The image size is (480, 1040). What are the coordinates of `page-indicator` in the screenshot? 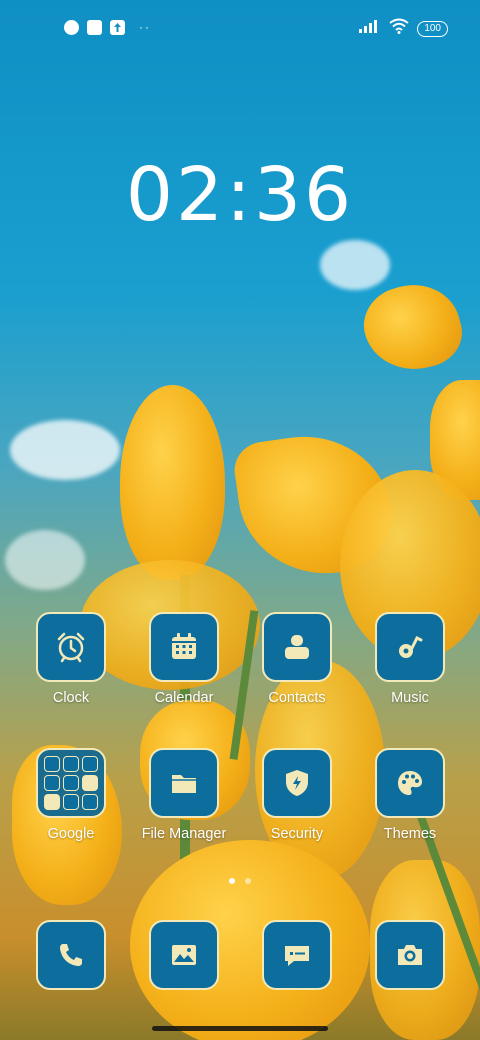 It's located at (240, 881).